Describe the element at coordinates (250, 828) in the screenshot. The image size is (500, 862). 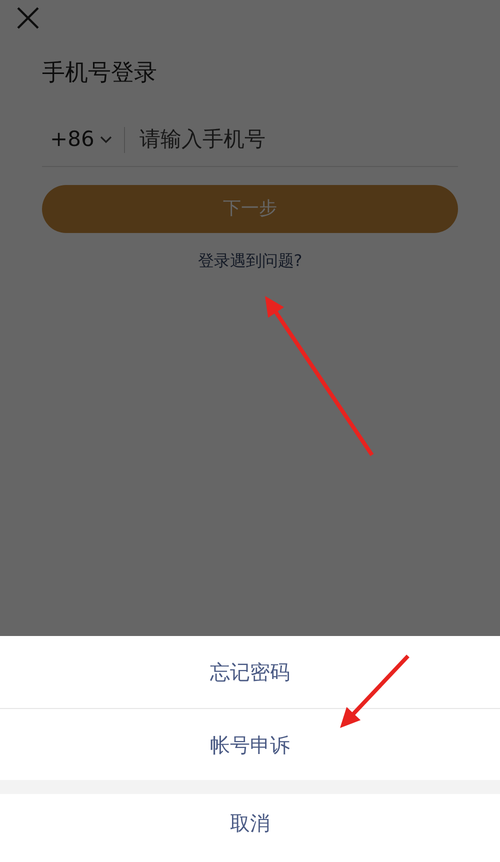
I see `cancel-button: 取消` at that location.